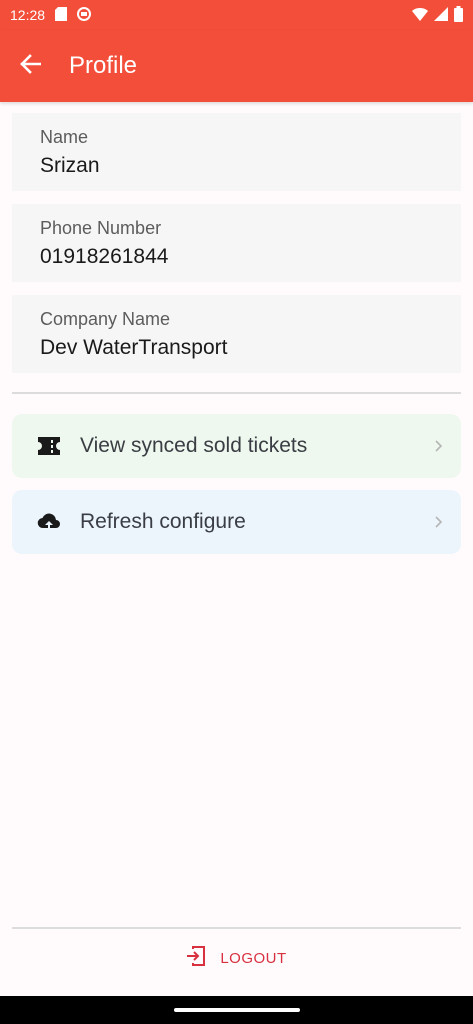 The image size is (473, 1024). I want to click on back-button, so click(32, 66).